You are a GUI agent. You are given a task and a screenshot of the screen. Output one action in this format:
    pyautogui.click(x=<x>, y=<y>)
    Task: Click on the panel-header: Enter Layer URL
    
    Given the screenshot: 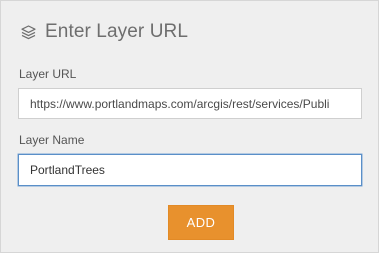 What is the action you would take?
    pyautogui.click(x=103, y=32)
    